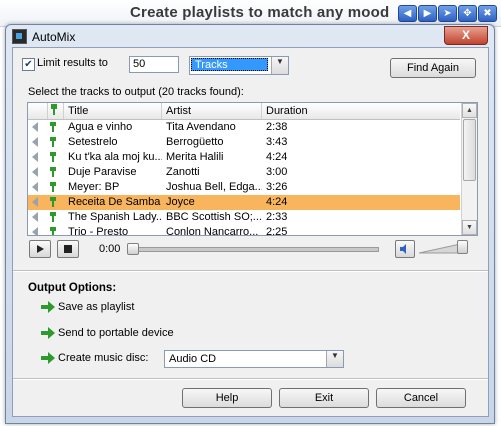 This screenshot has height=426, width=501. I want to click on stop-icon, so click(68, 249).